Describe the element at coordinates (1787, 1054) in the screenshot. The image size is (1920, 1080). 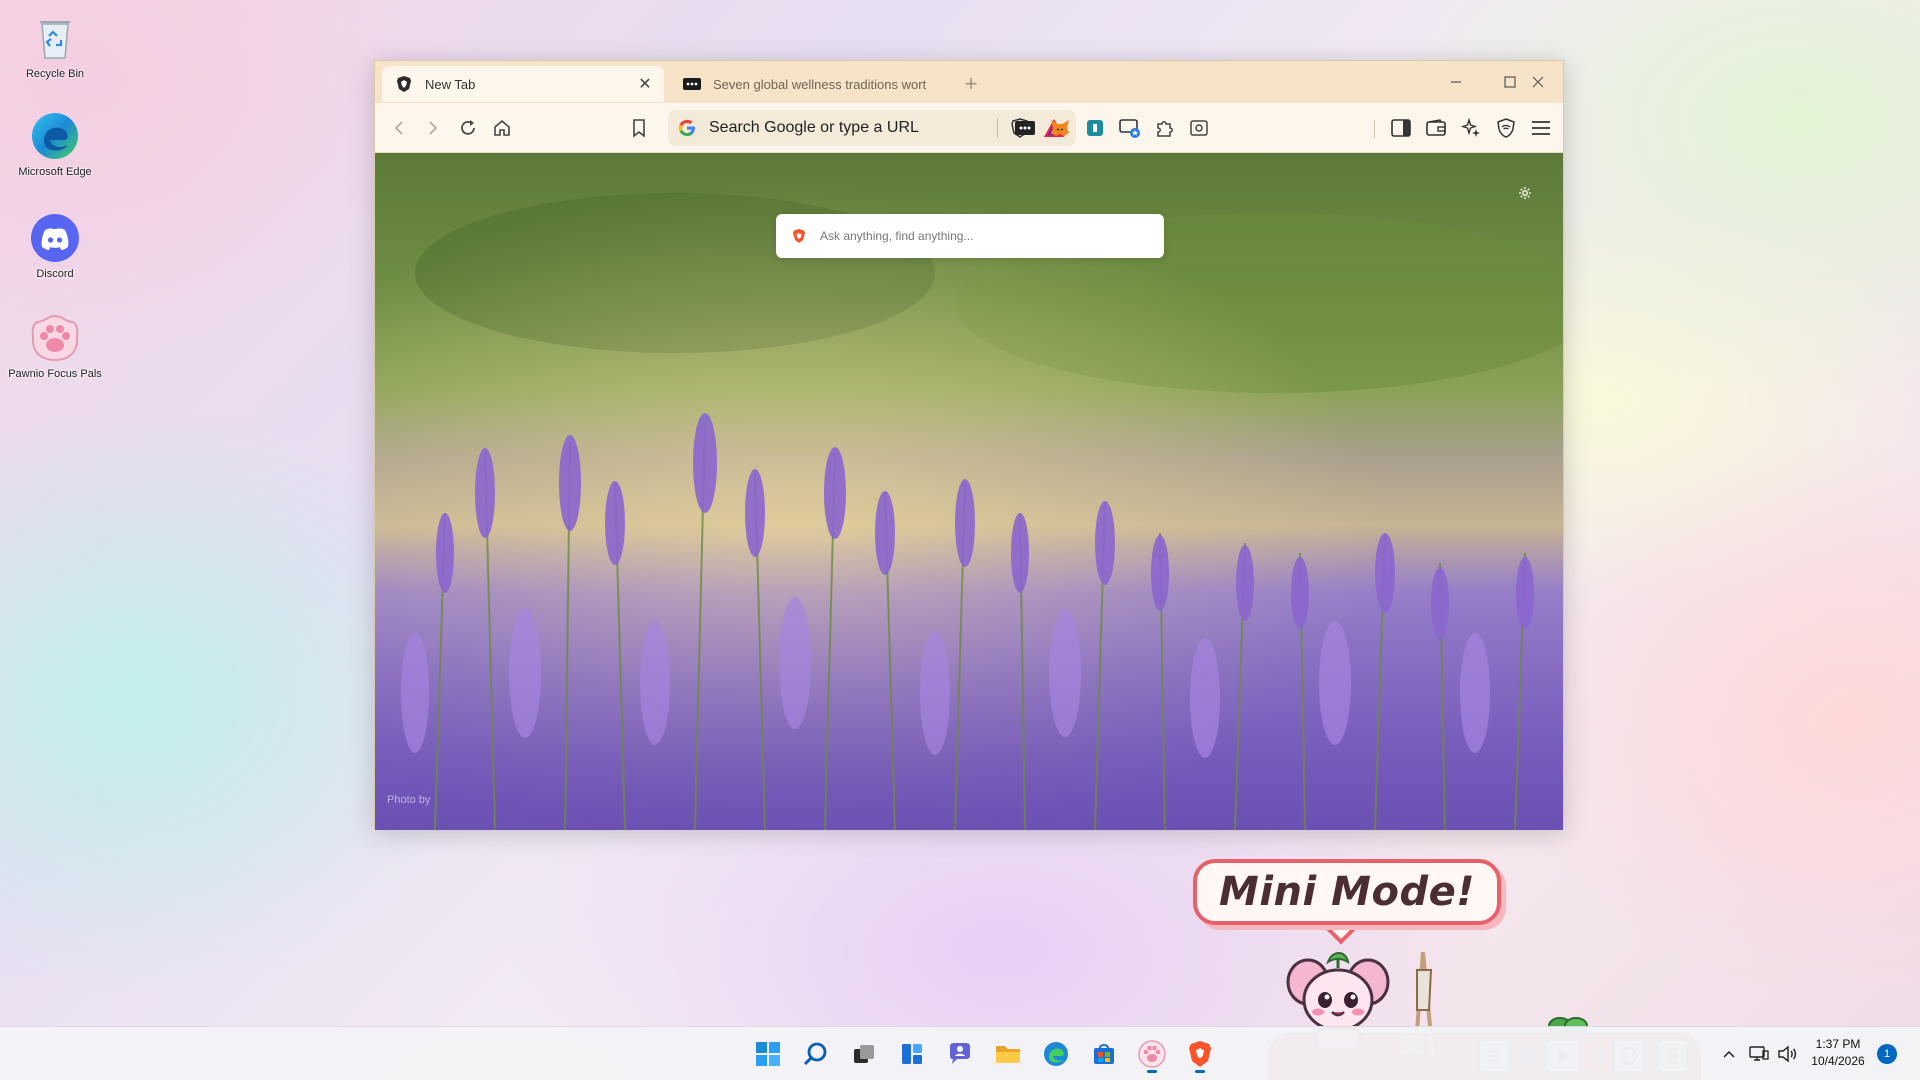
I see `volume-icon` at that location.